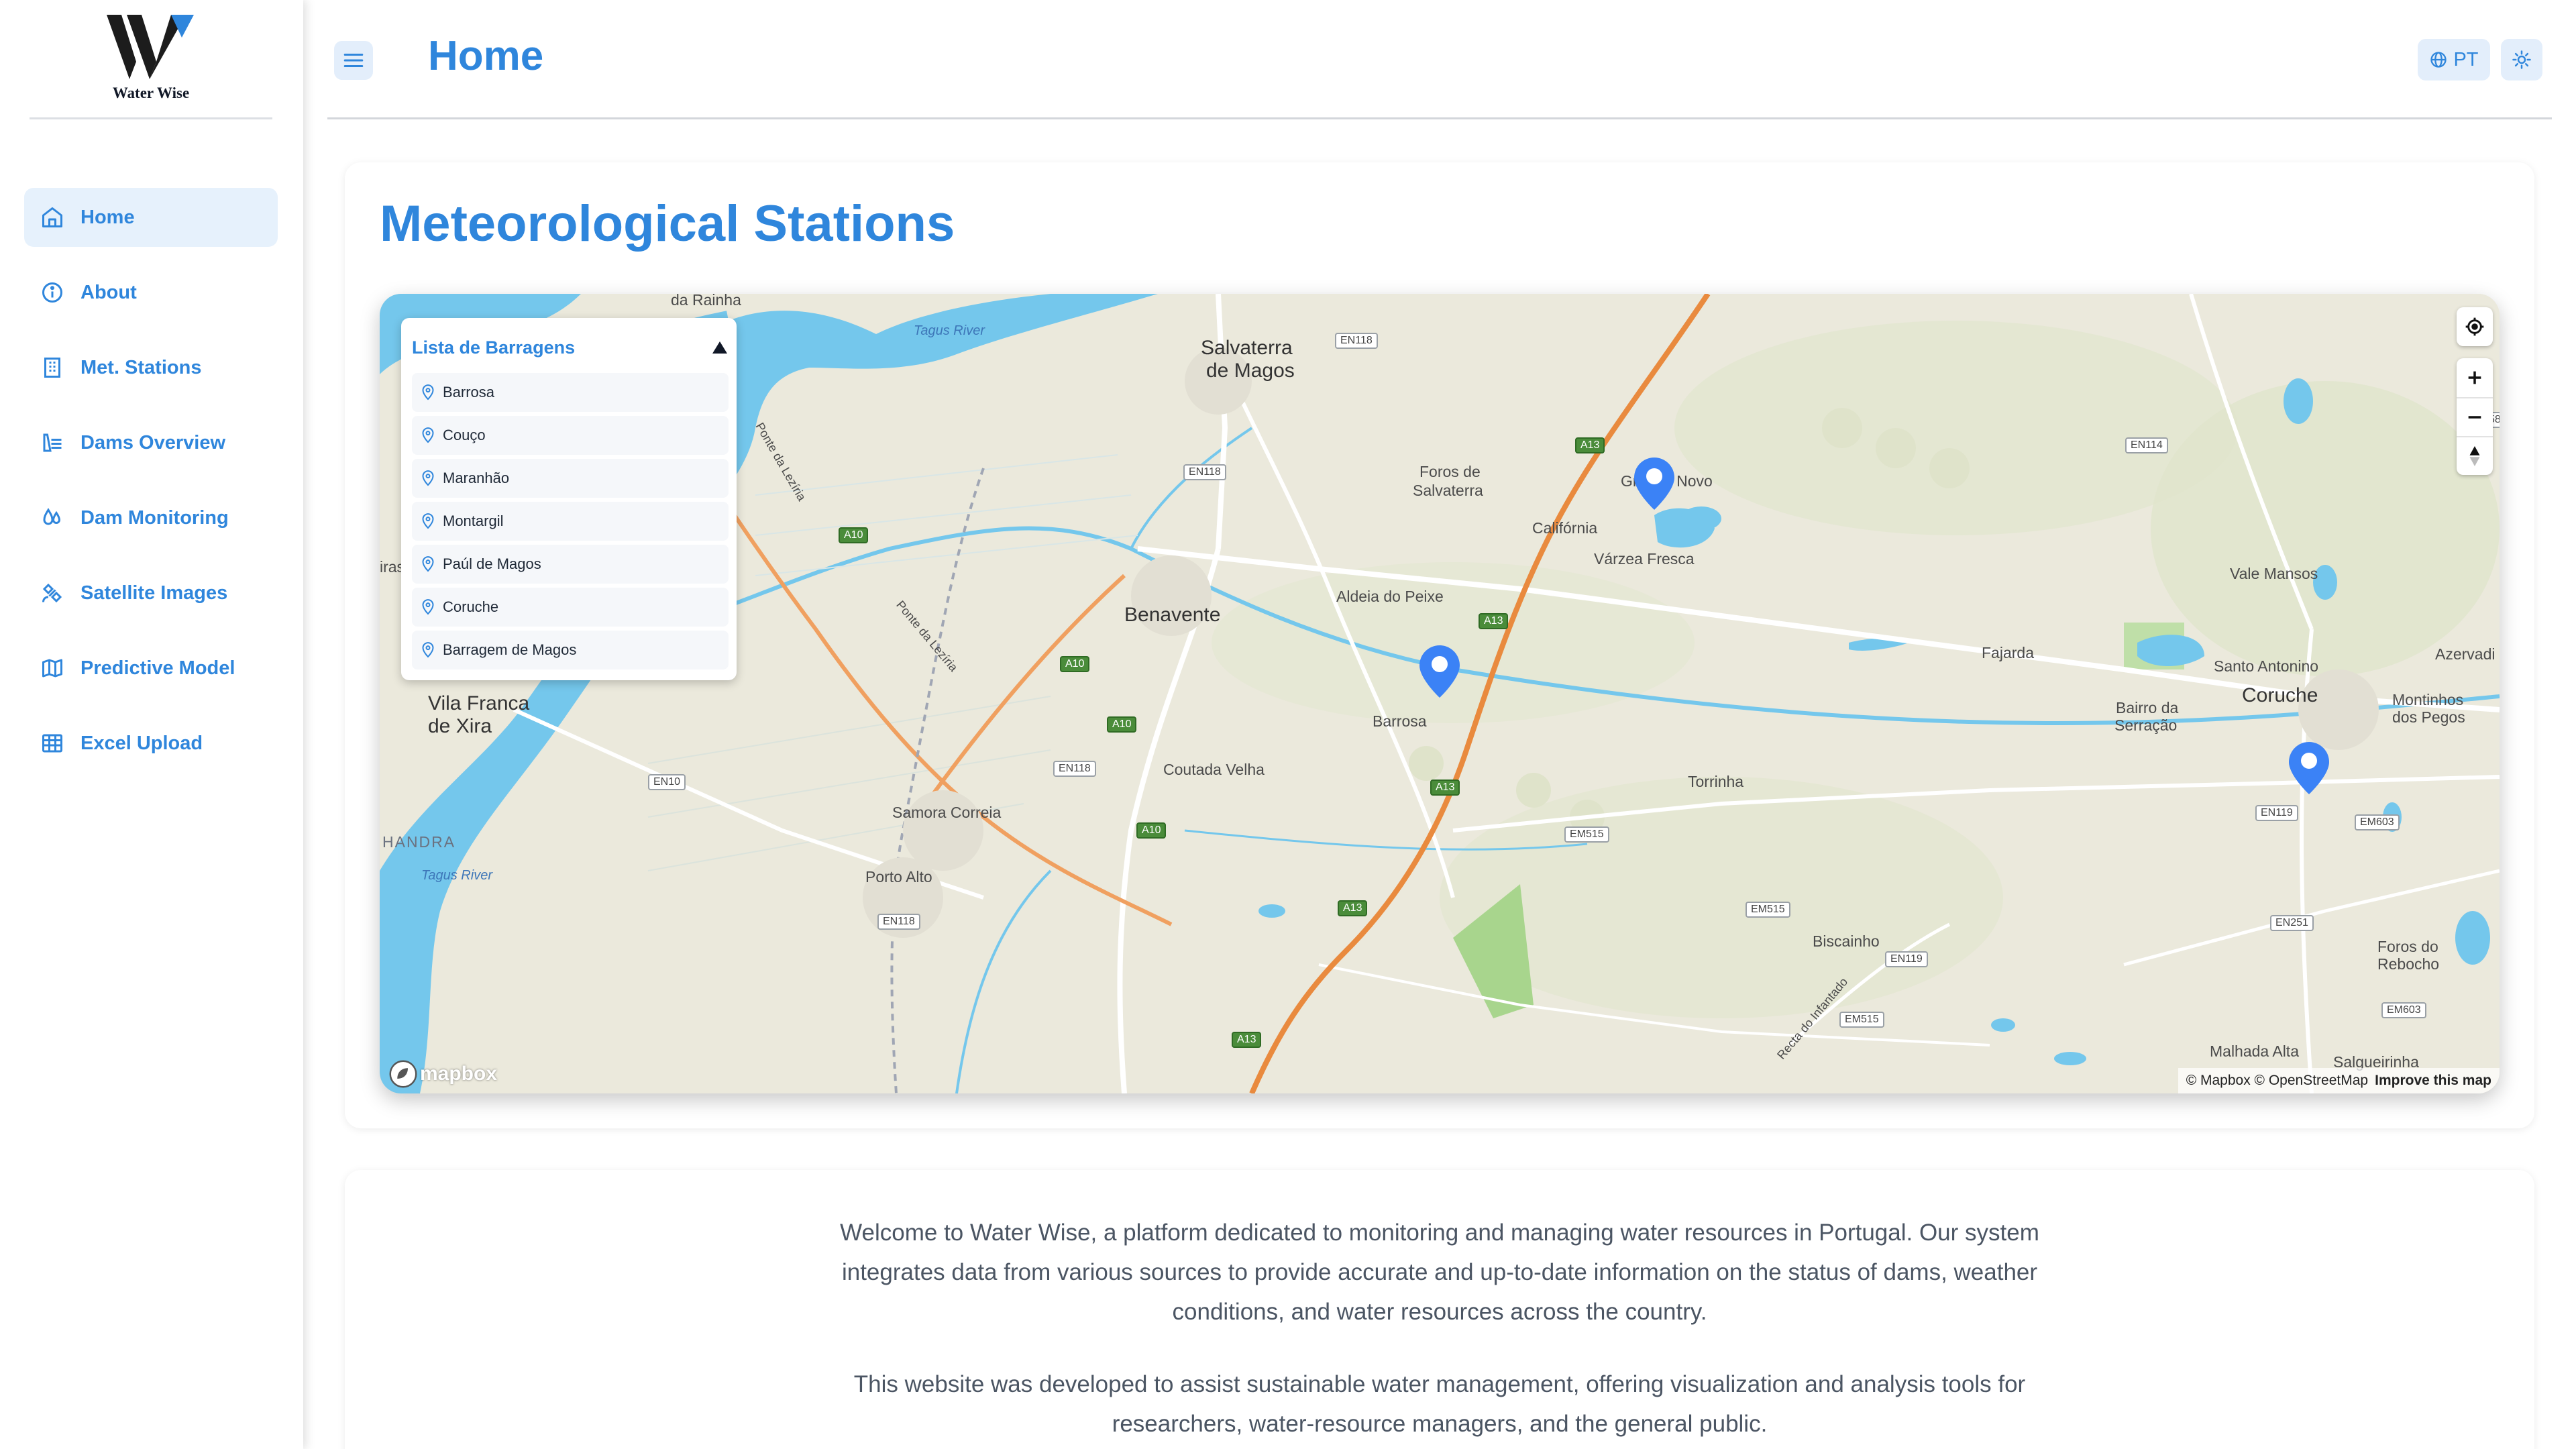 Image resolution: width=2576 pixels, height=1449 pixels. I want to click on improve-map-link: Improve this map, so click(2433, 1081).